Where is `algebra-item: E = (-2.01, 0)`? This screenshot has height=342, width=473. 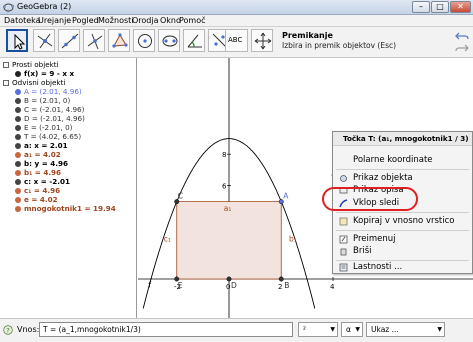
algebra-item: E = (-2.01, 0) is located at coordinates (43, 127).